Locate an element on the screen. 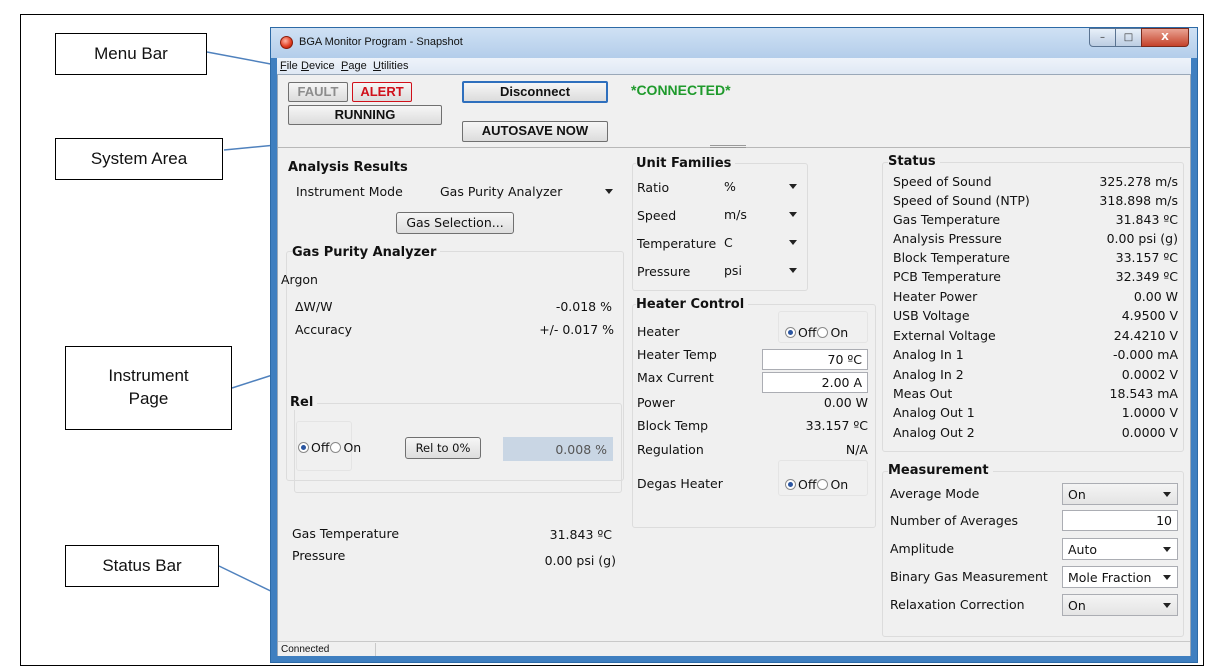 Image resolution: width=1210 pixels, height=668 pixels. degas-heater-label: Degas Heater is located at coordinates (680, 483).